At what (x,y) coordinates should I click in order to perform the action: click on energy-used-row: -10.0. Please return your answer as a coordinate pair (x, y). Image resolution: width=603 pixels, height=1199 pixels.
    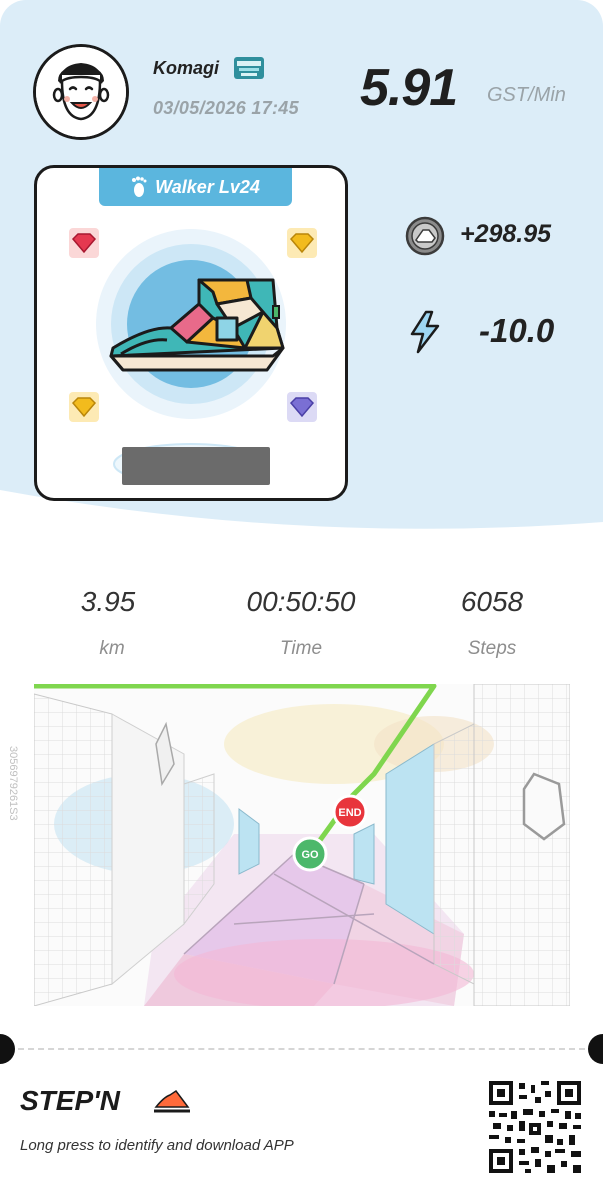
    Looking at the image, I should click on (481, 334).